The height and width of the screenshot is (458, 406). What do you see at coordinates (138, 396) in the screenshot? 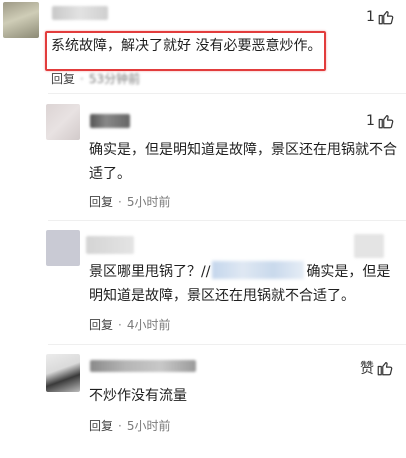
I see `comment-text: 不炒作没有流量` at bounding box center [138, 396].